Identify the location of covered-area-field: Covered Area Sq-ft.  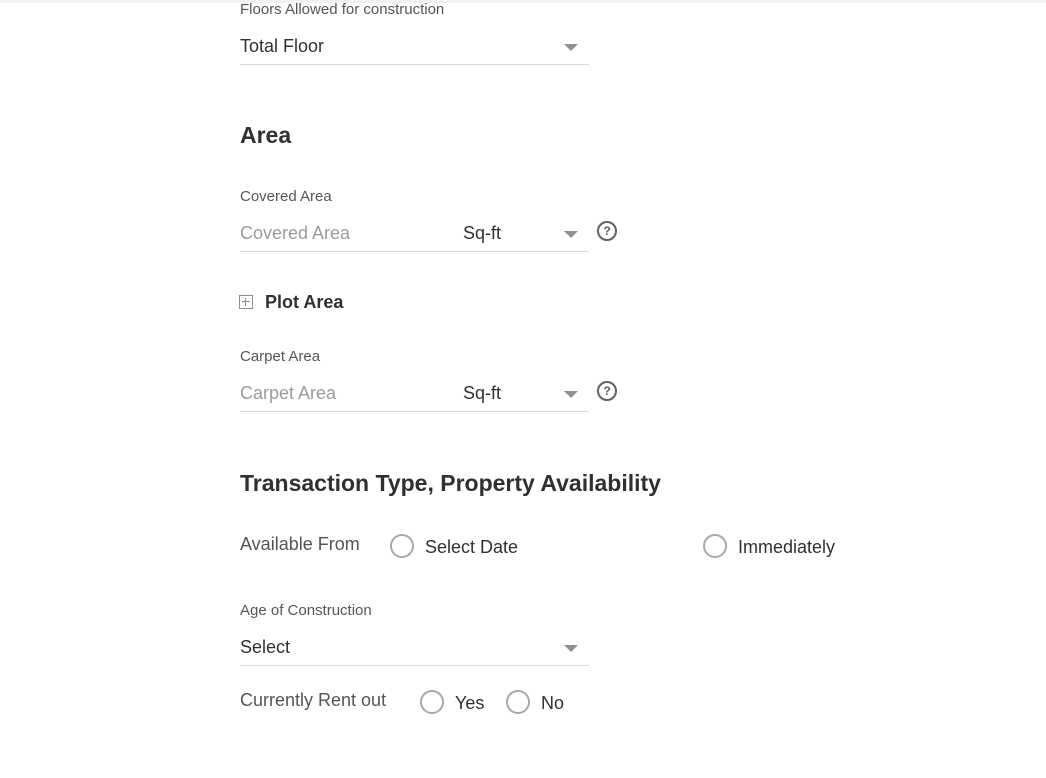
(414, 234).